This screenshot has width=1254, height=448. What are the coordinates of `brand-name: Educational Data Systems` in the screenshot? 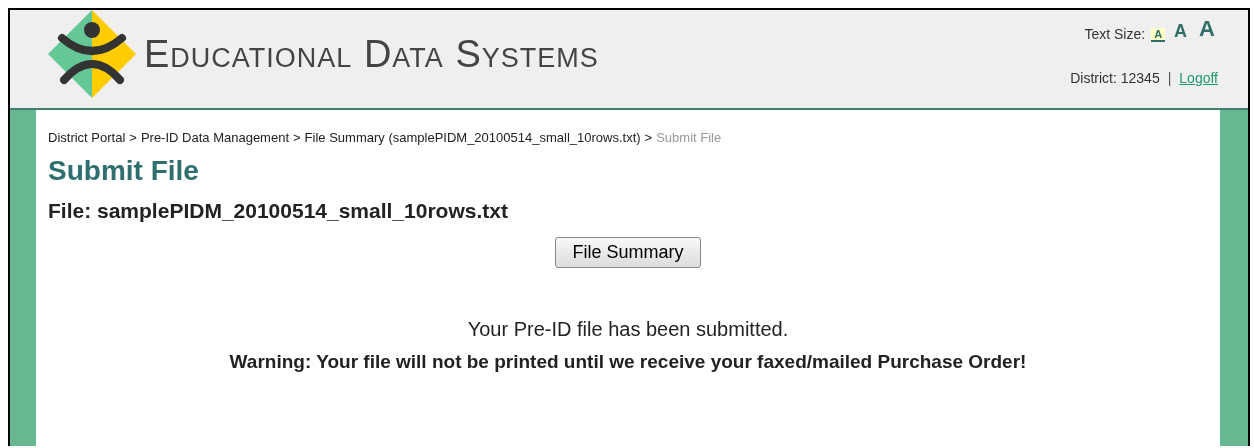 It's located at (371, 54).